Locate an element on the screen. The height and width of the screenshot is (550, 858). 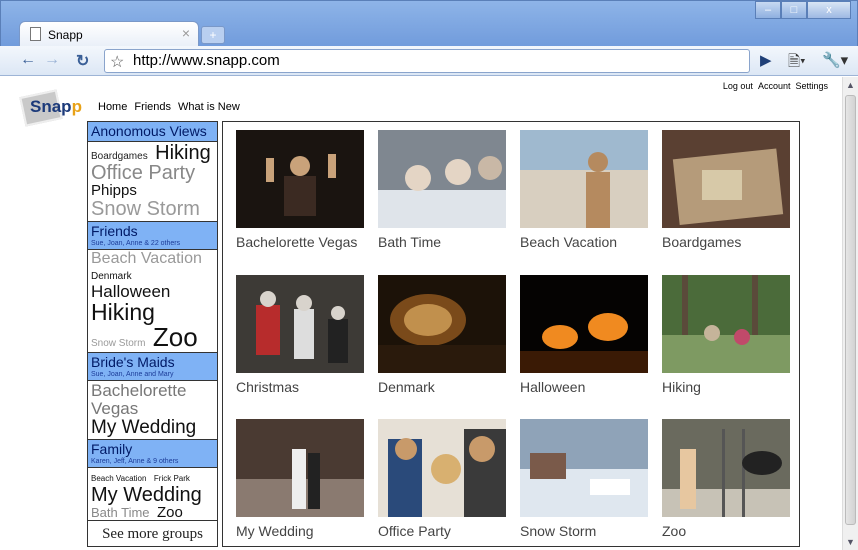
close-window-button: x is located at coordinates (829, 10).